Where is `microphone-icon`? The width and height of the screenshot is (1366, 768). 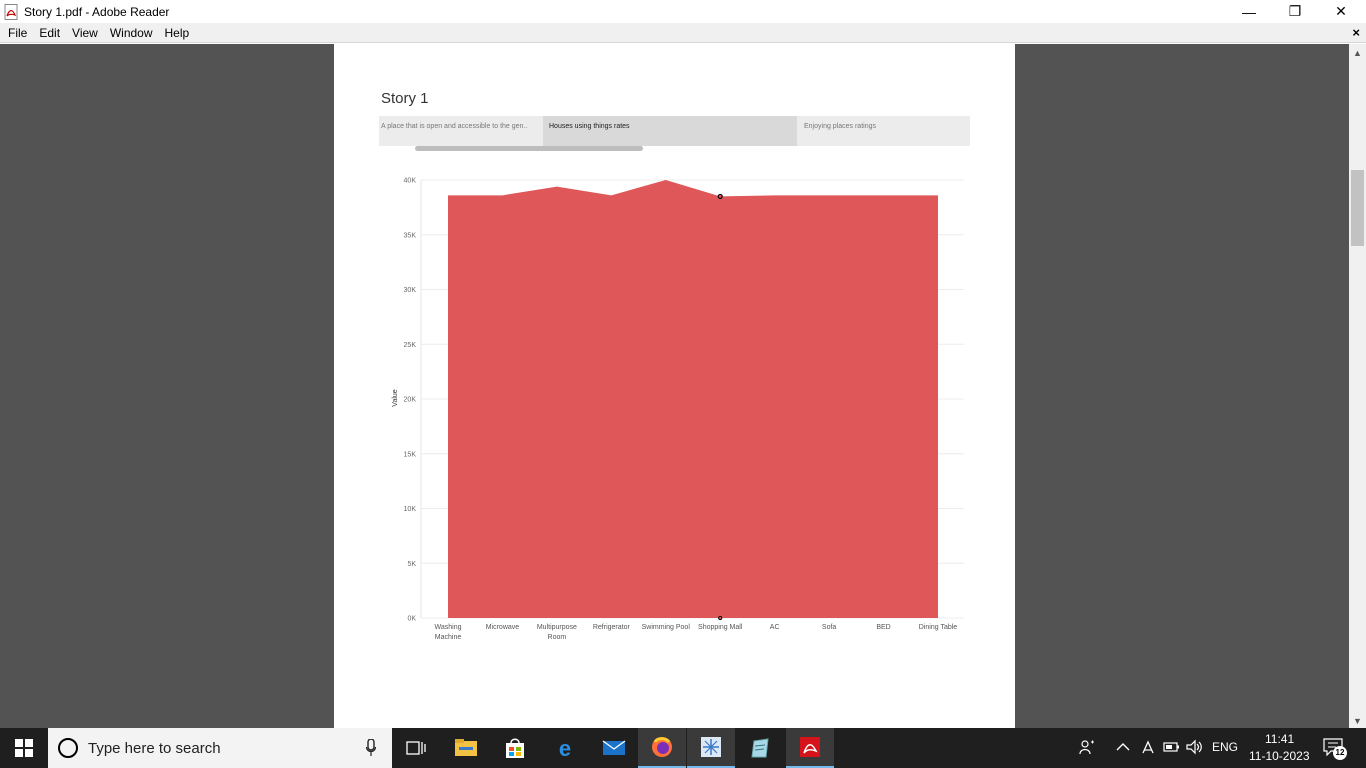
microphone-icon is located at coordinates (371, 748).